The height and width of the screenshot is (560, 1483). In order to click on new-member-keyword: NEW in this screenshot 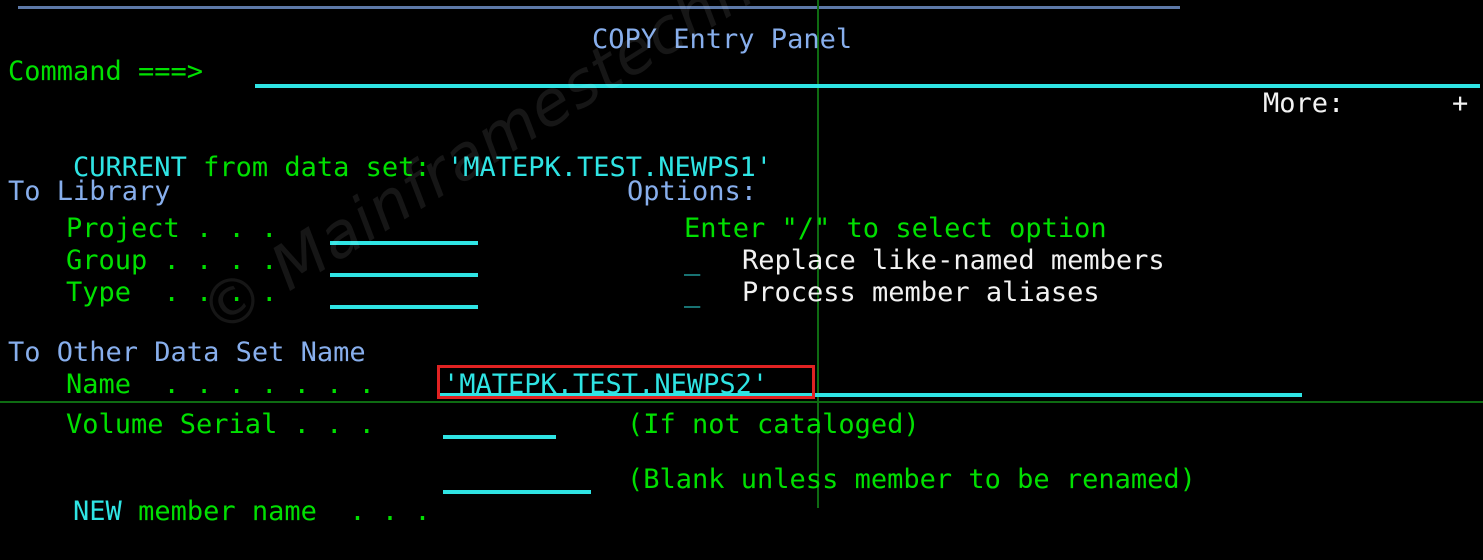, I will do `click(97, 511)`.